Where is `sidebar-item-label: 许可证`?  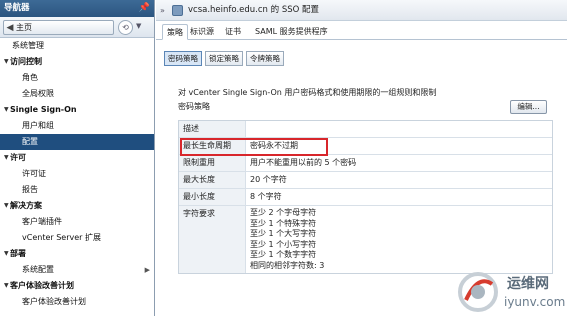 sidebar-item-label: 许可证 is located at coordinates (34, 173).